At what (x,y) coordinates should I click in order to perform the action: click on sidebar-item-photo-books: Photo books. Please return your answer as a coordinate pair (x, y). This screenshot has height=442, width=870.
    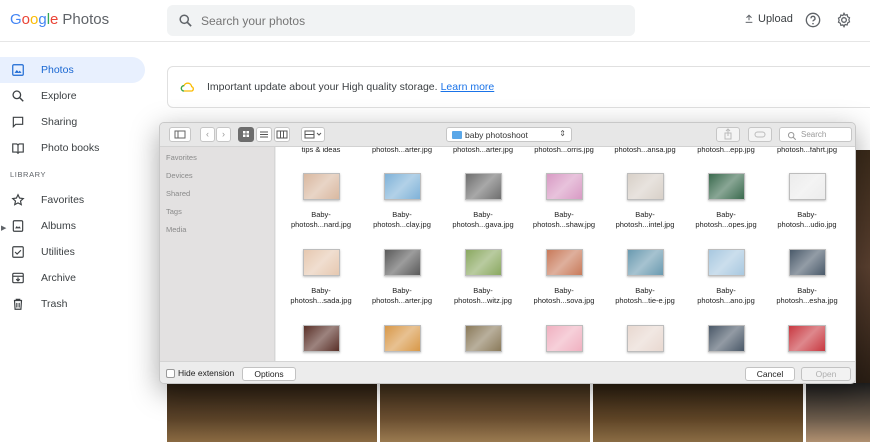
    Looking at the image, I should click on (72, 148).